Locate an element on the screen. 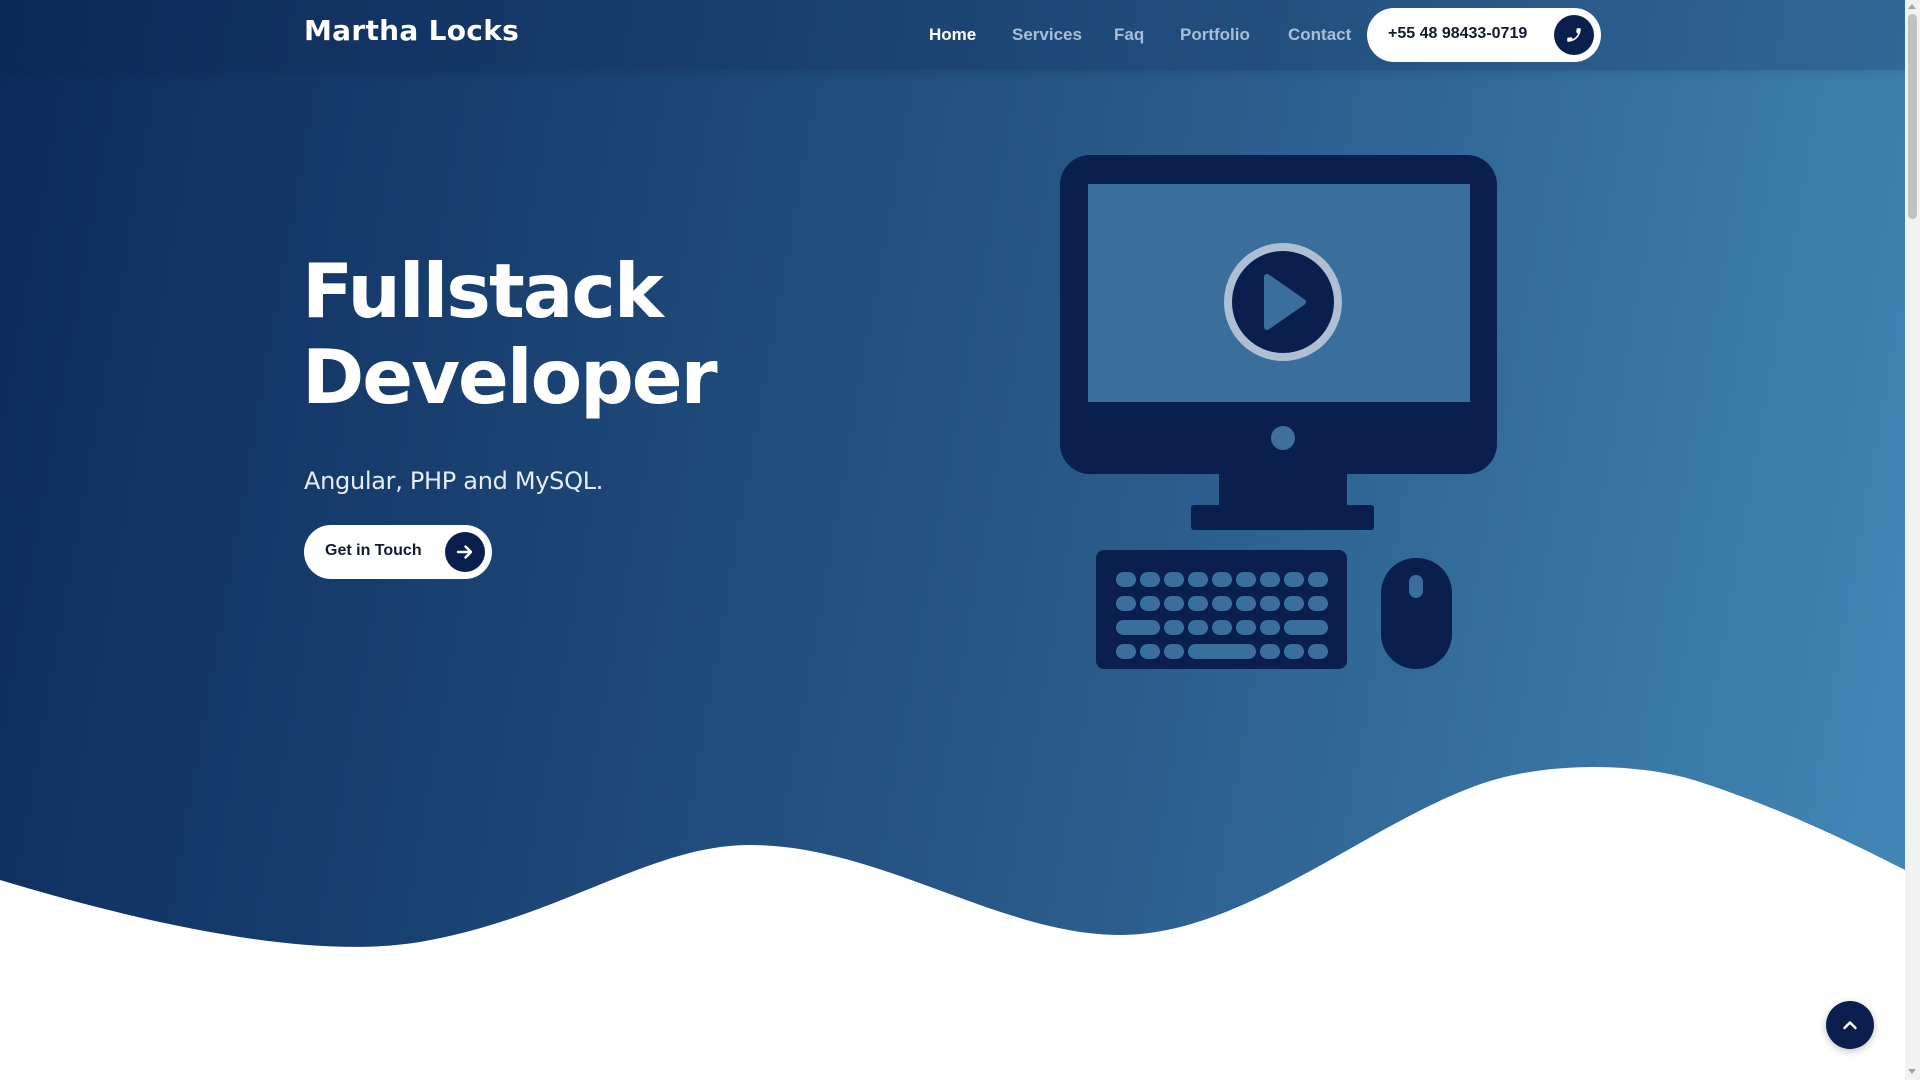 The image size is (1920, 1080). mouse is located at coordinates (1416, 613).